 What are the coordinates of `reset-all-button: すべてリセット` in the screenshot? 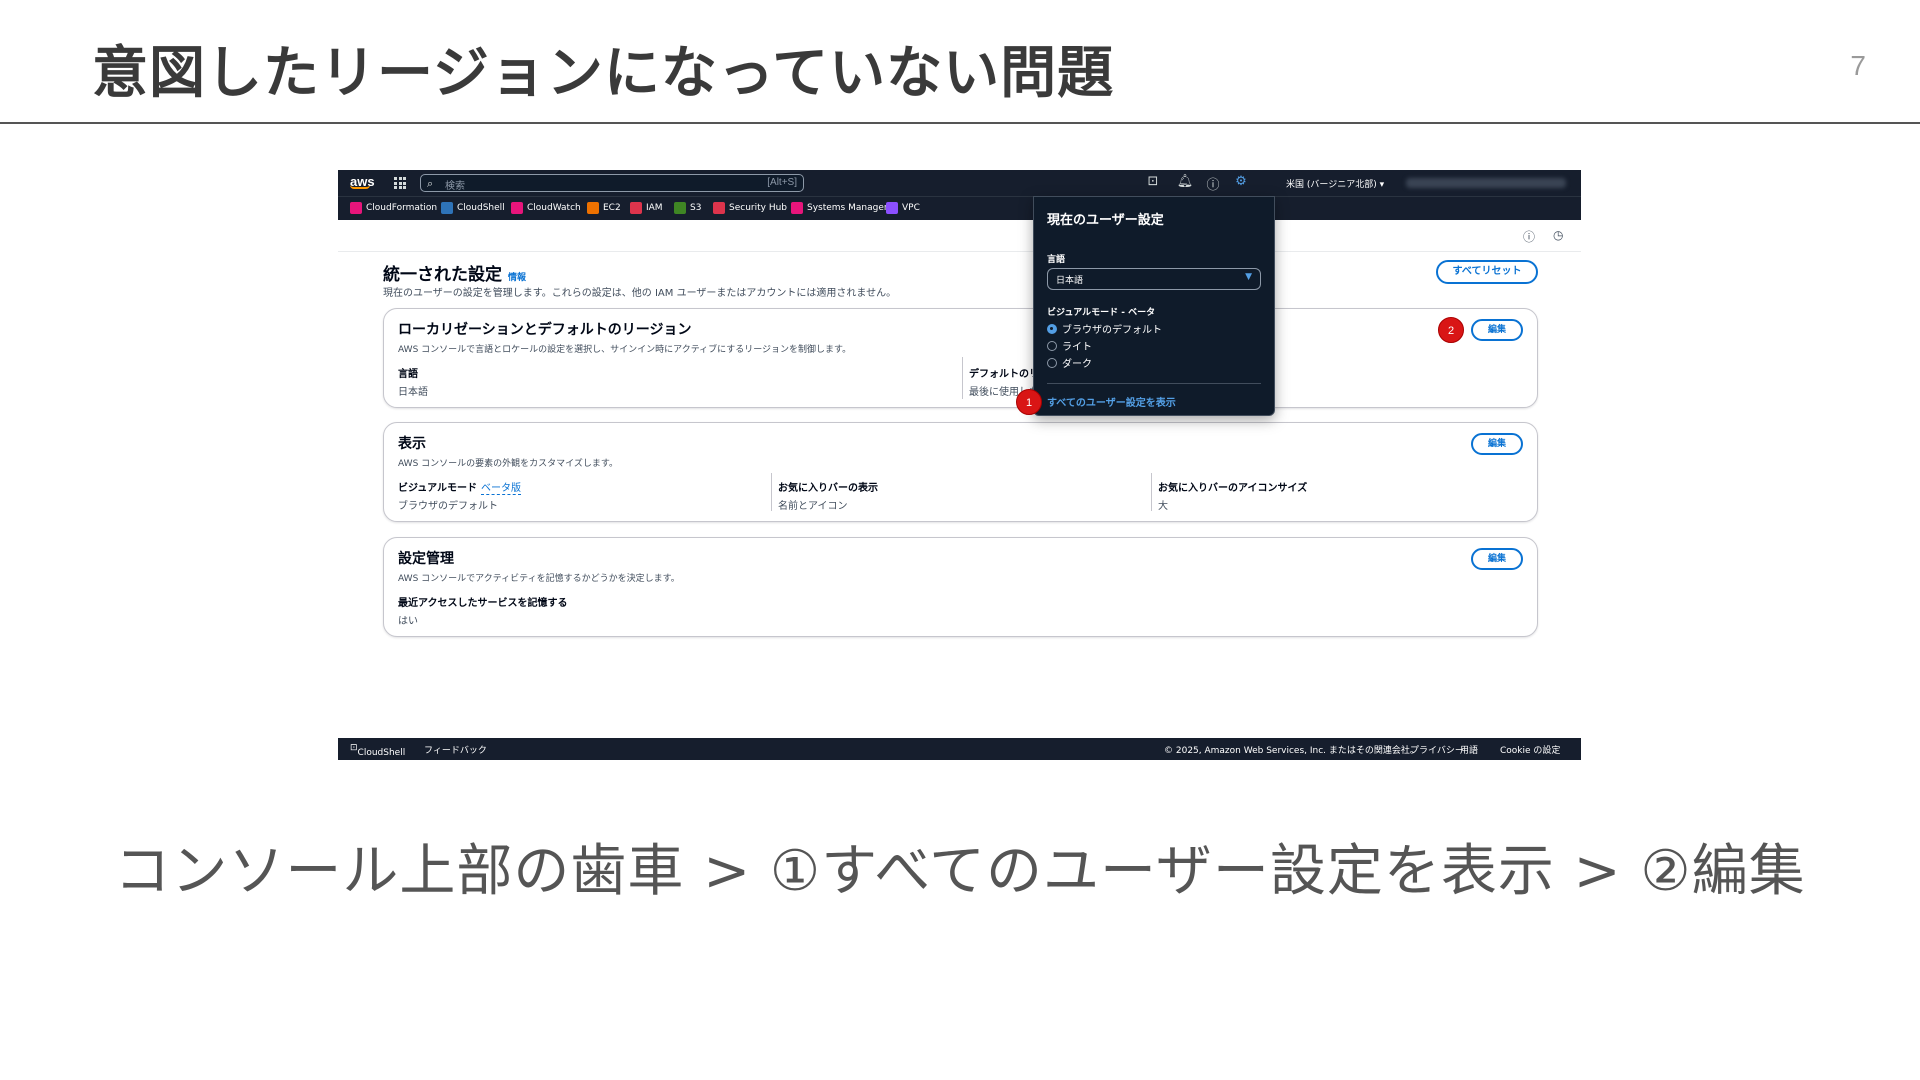 It's located at (1487, 272).